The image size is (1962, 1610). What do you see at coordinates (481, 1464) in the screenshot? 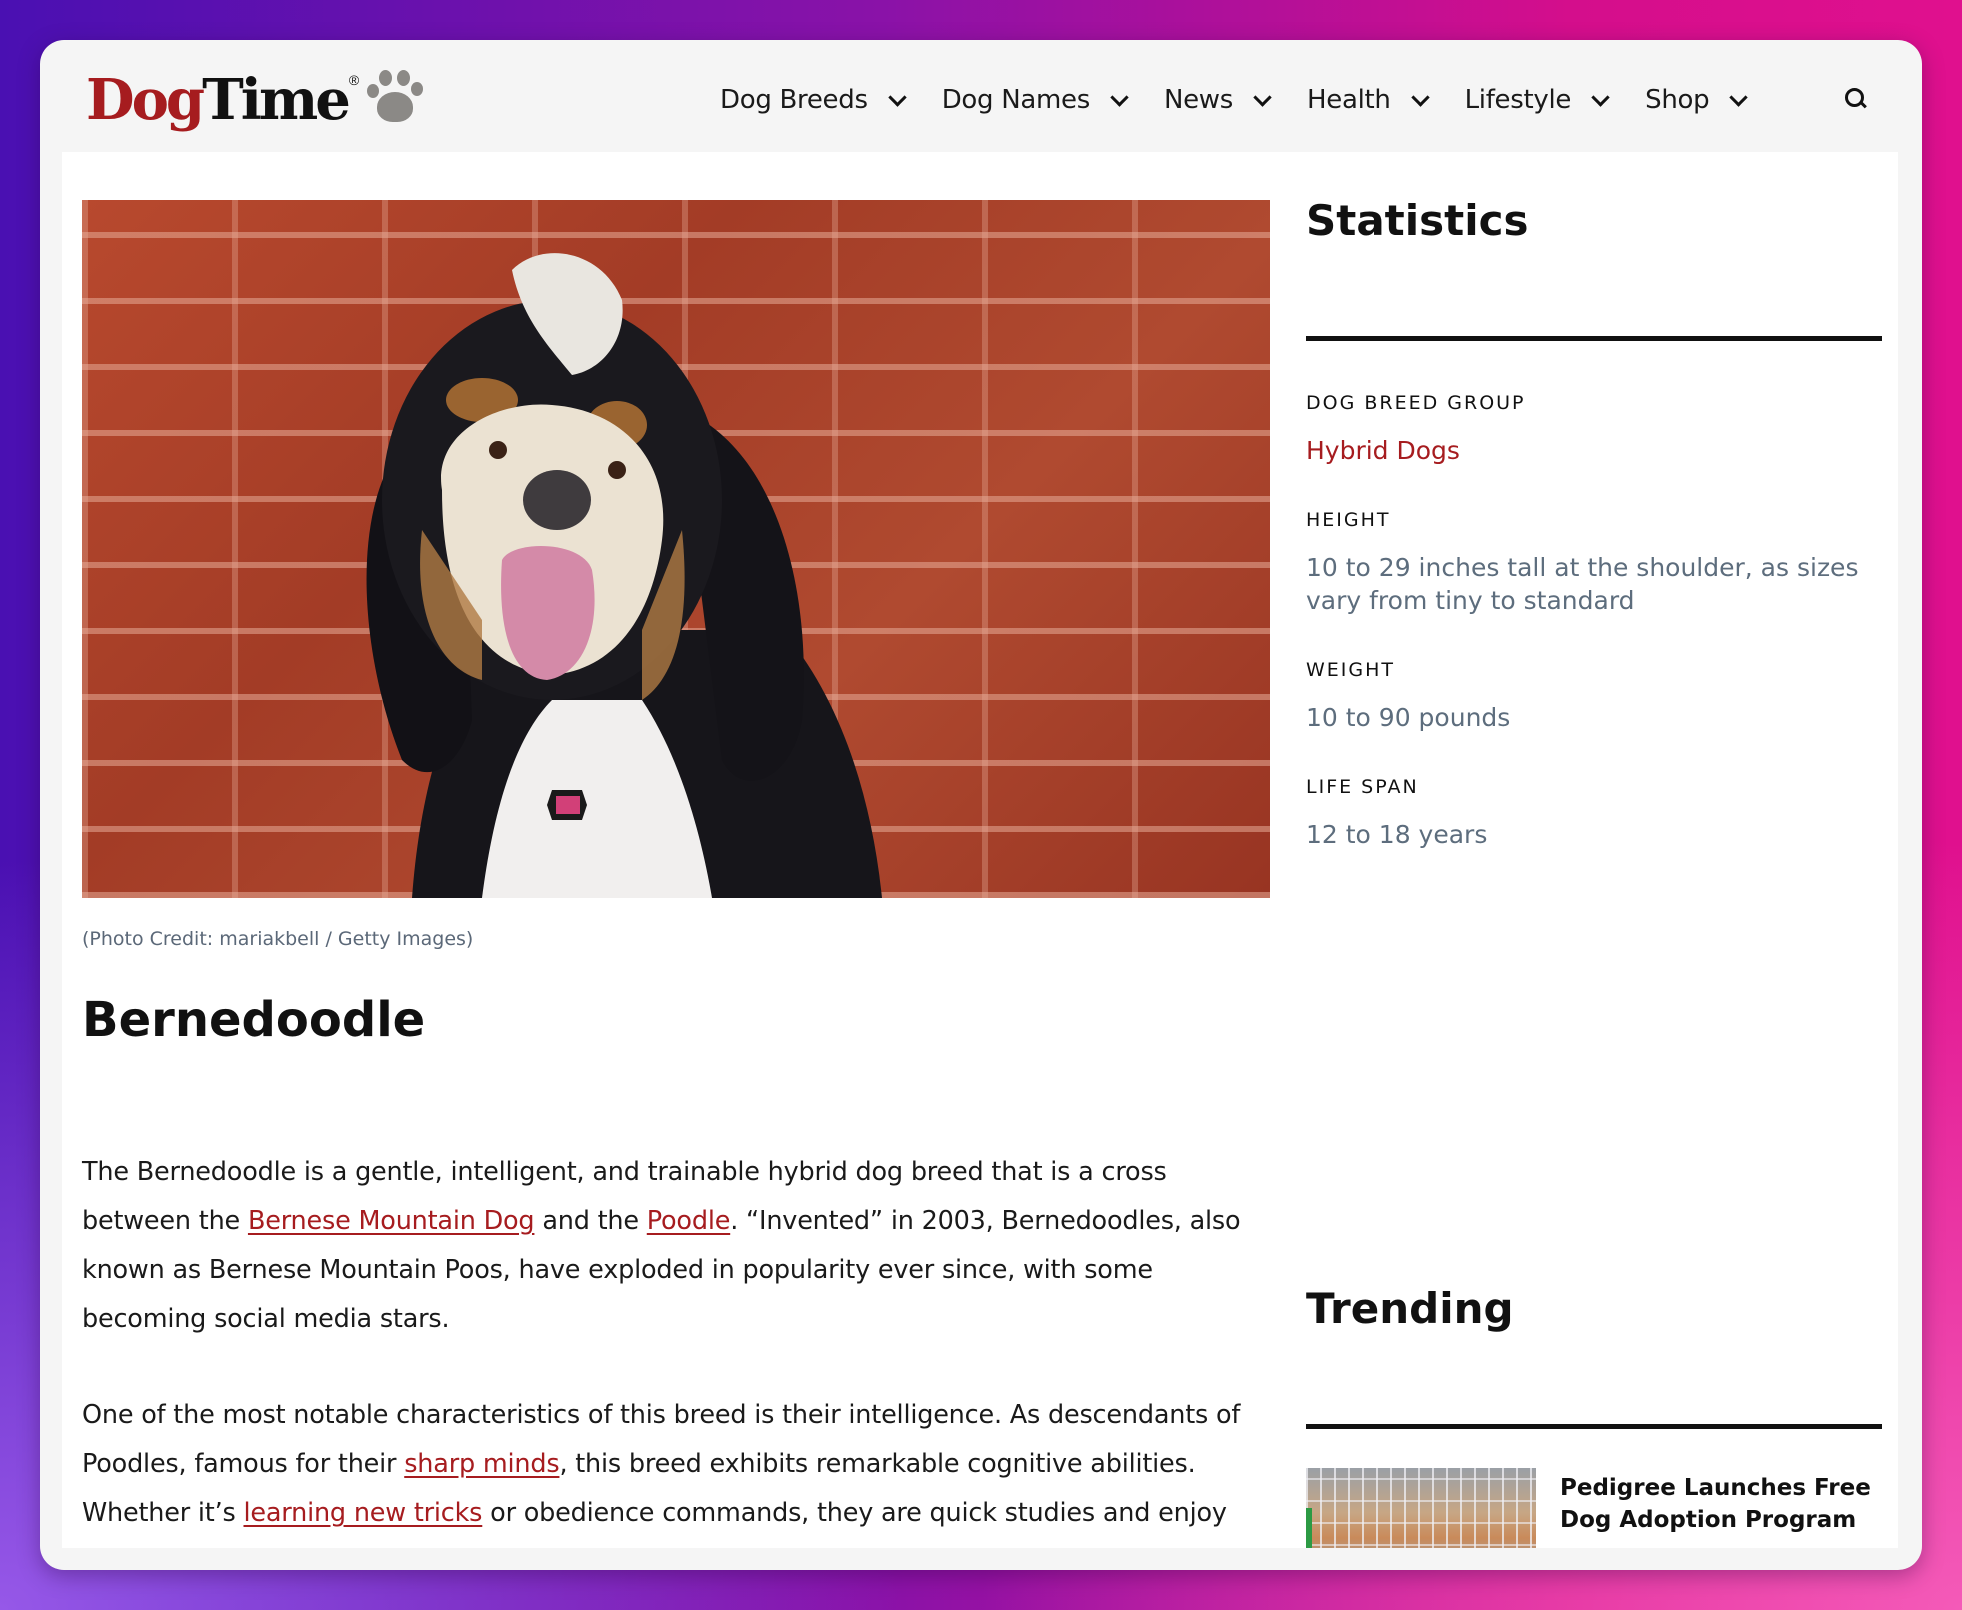
I see `link-sharp-minds: sharp minds` at bounding box center [481, 1464].